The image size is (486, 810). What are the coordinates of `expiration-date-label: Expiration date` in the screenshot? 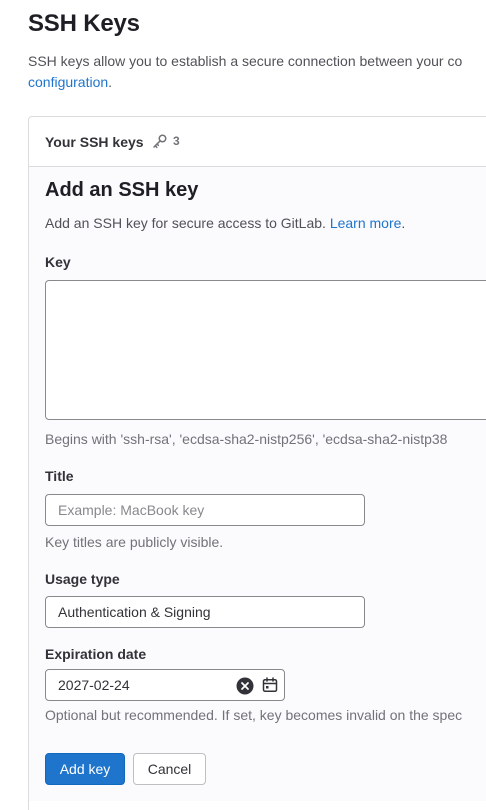 It's located at (96, 654).